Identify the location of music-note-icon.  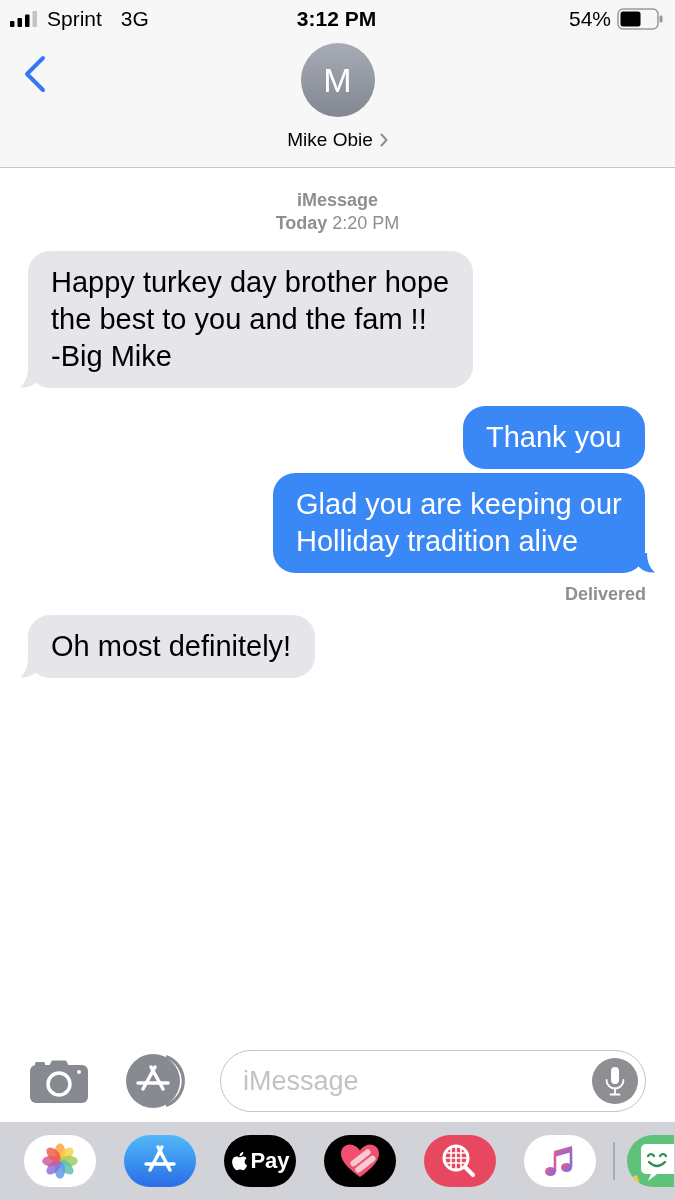
(560, 1161).